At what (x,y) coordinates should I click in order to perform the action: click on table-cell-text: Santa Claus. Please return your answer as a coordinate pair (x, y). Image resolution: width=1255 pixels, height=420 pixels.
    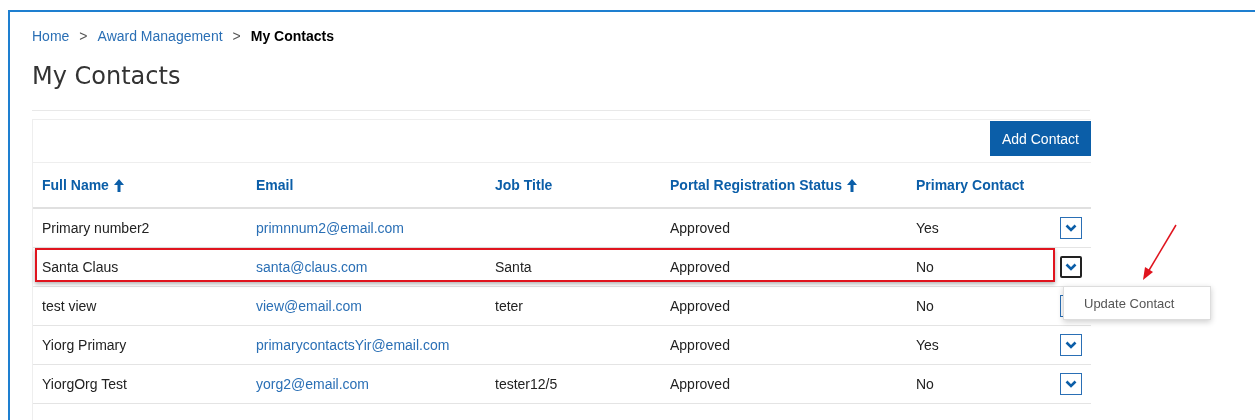
    Looking at the image, I should click on (80, 267).